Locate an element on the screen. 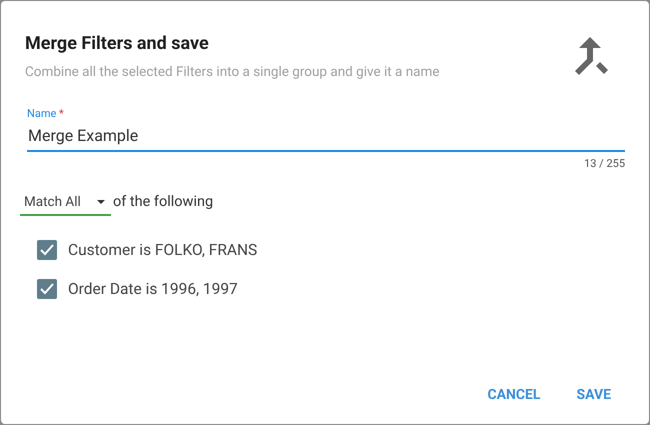 The image size is (650, 425). field-label: Name * is located at coordinates (46, 114).